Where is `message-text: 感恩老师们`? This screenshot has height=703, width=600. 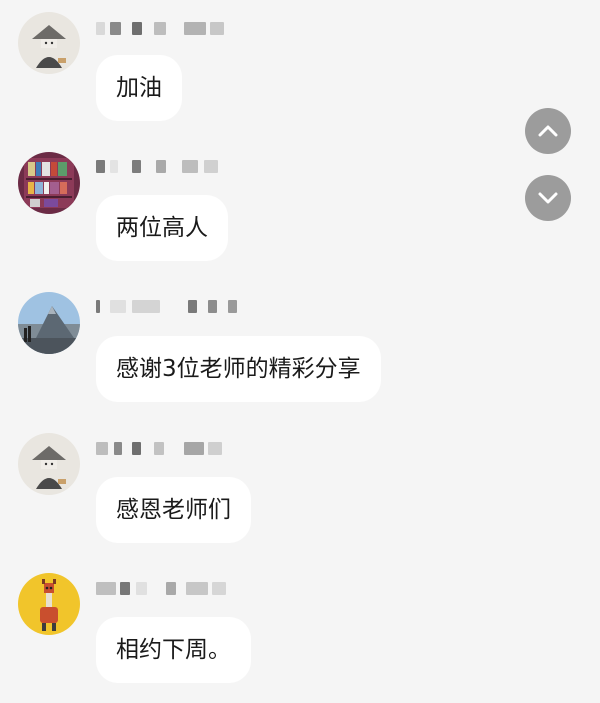 message-text: 感恩老师们 is located at coordinates (173, 510).